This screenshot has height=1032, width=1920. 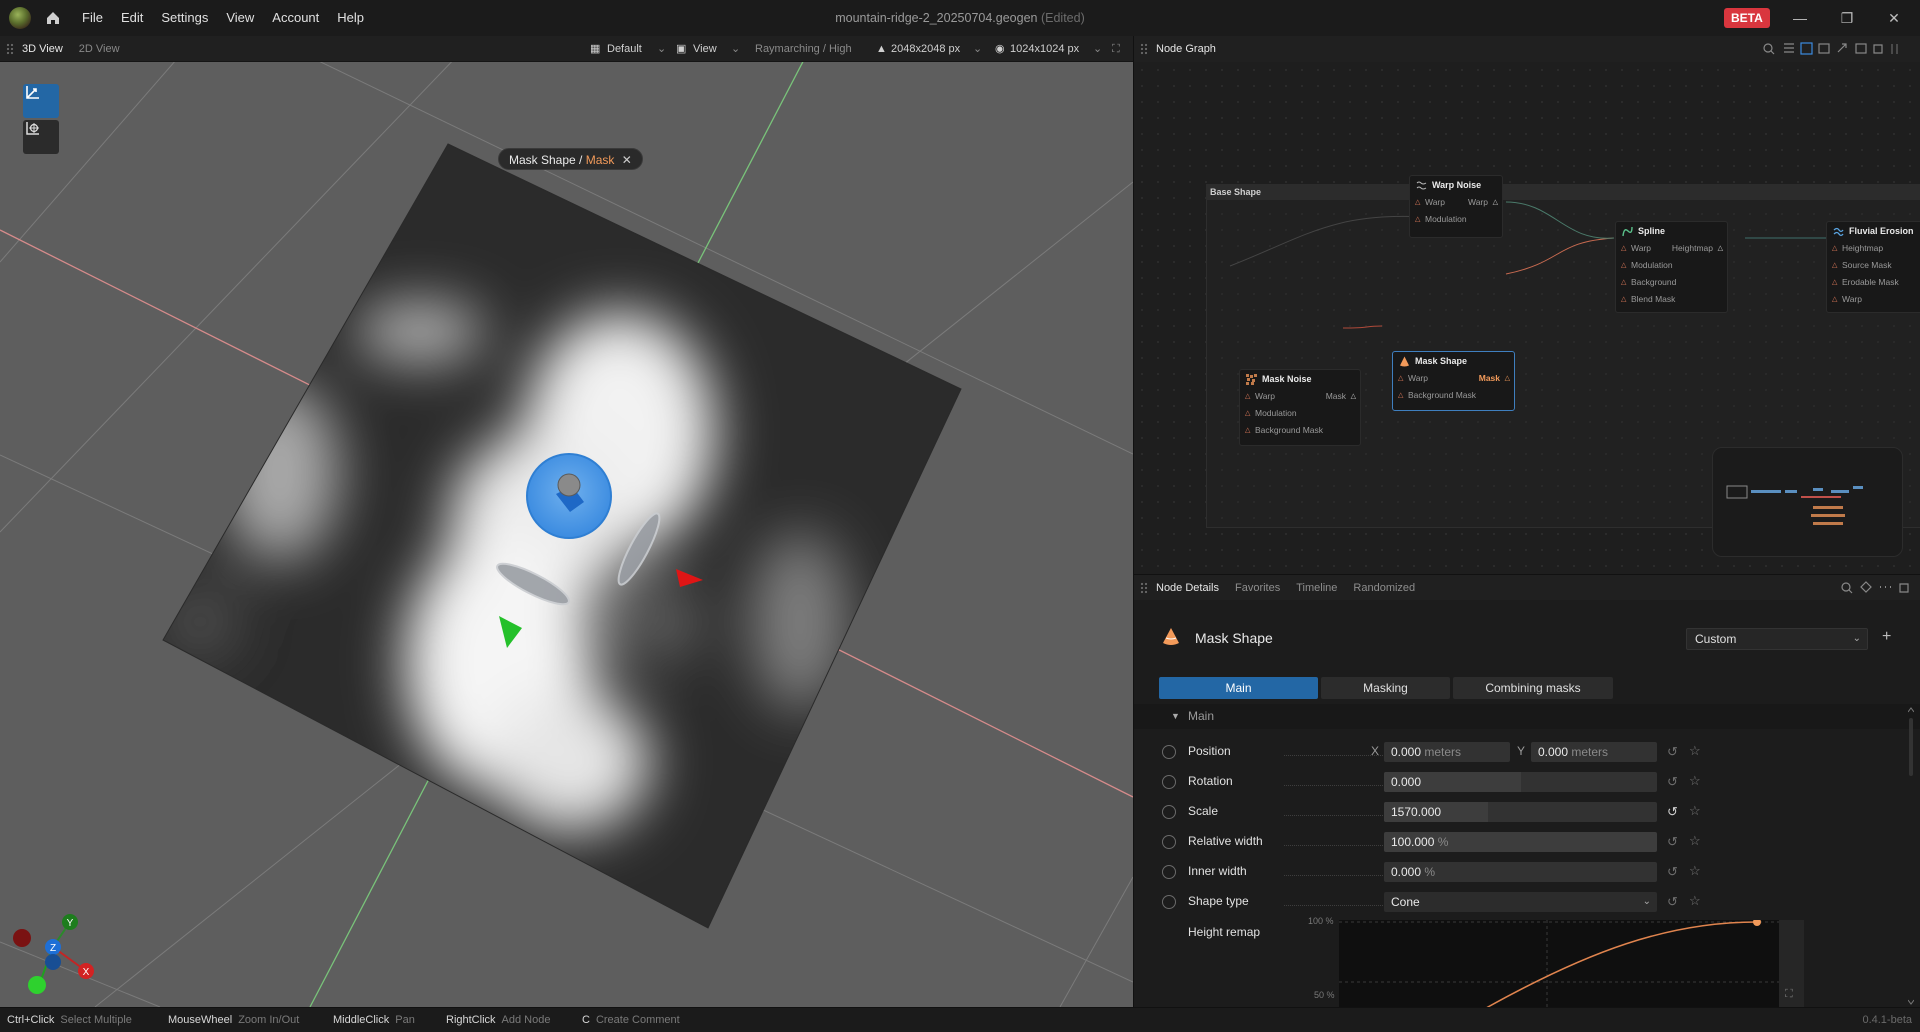 What do you see at coordinates (240, 18) in the screenshot?
I see `menu-view: View` at bounding box center [240, 18].